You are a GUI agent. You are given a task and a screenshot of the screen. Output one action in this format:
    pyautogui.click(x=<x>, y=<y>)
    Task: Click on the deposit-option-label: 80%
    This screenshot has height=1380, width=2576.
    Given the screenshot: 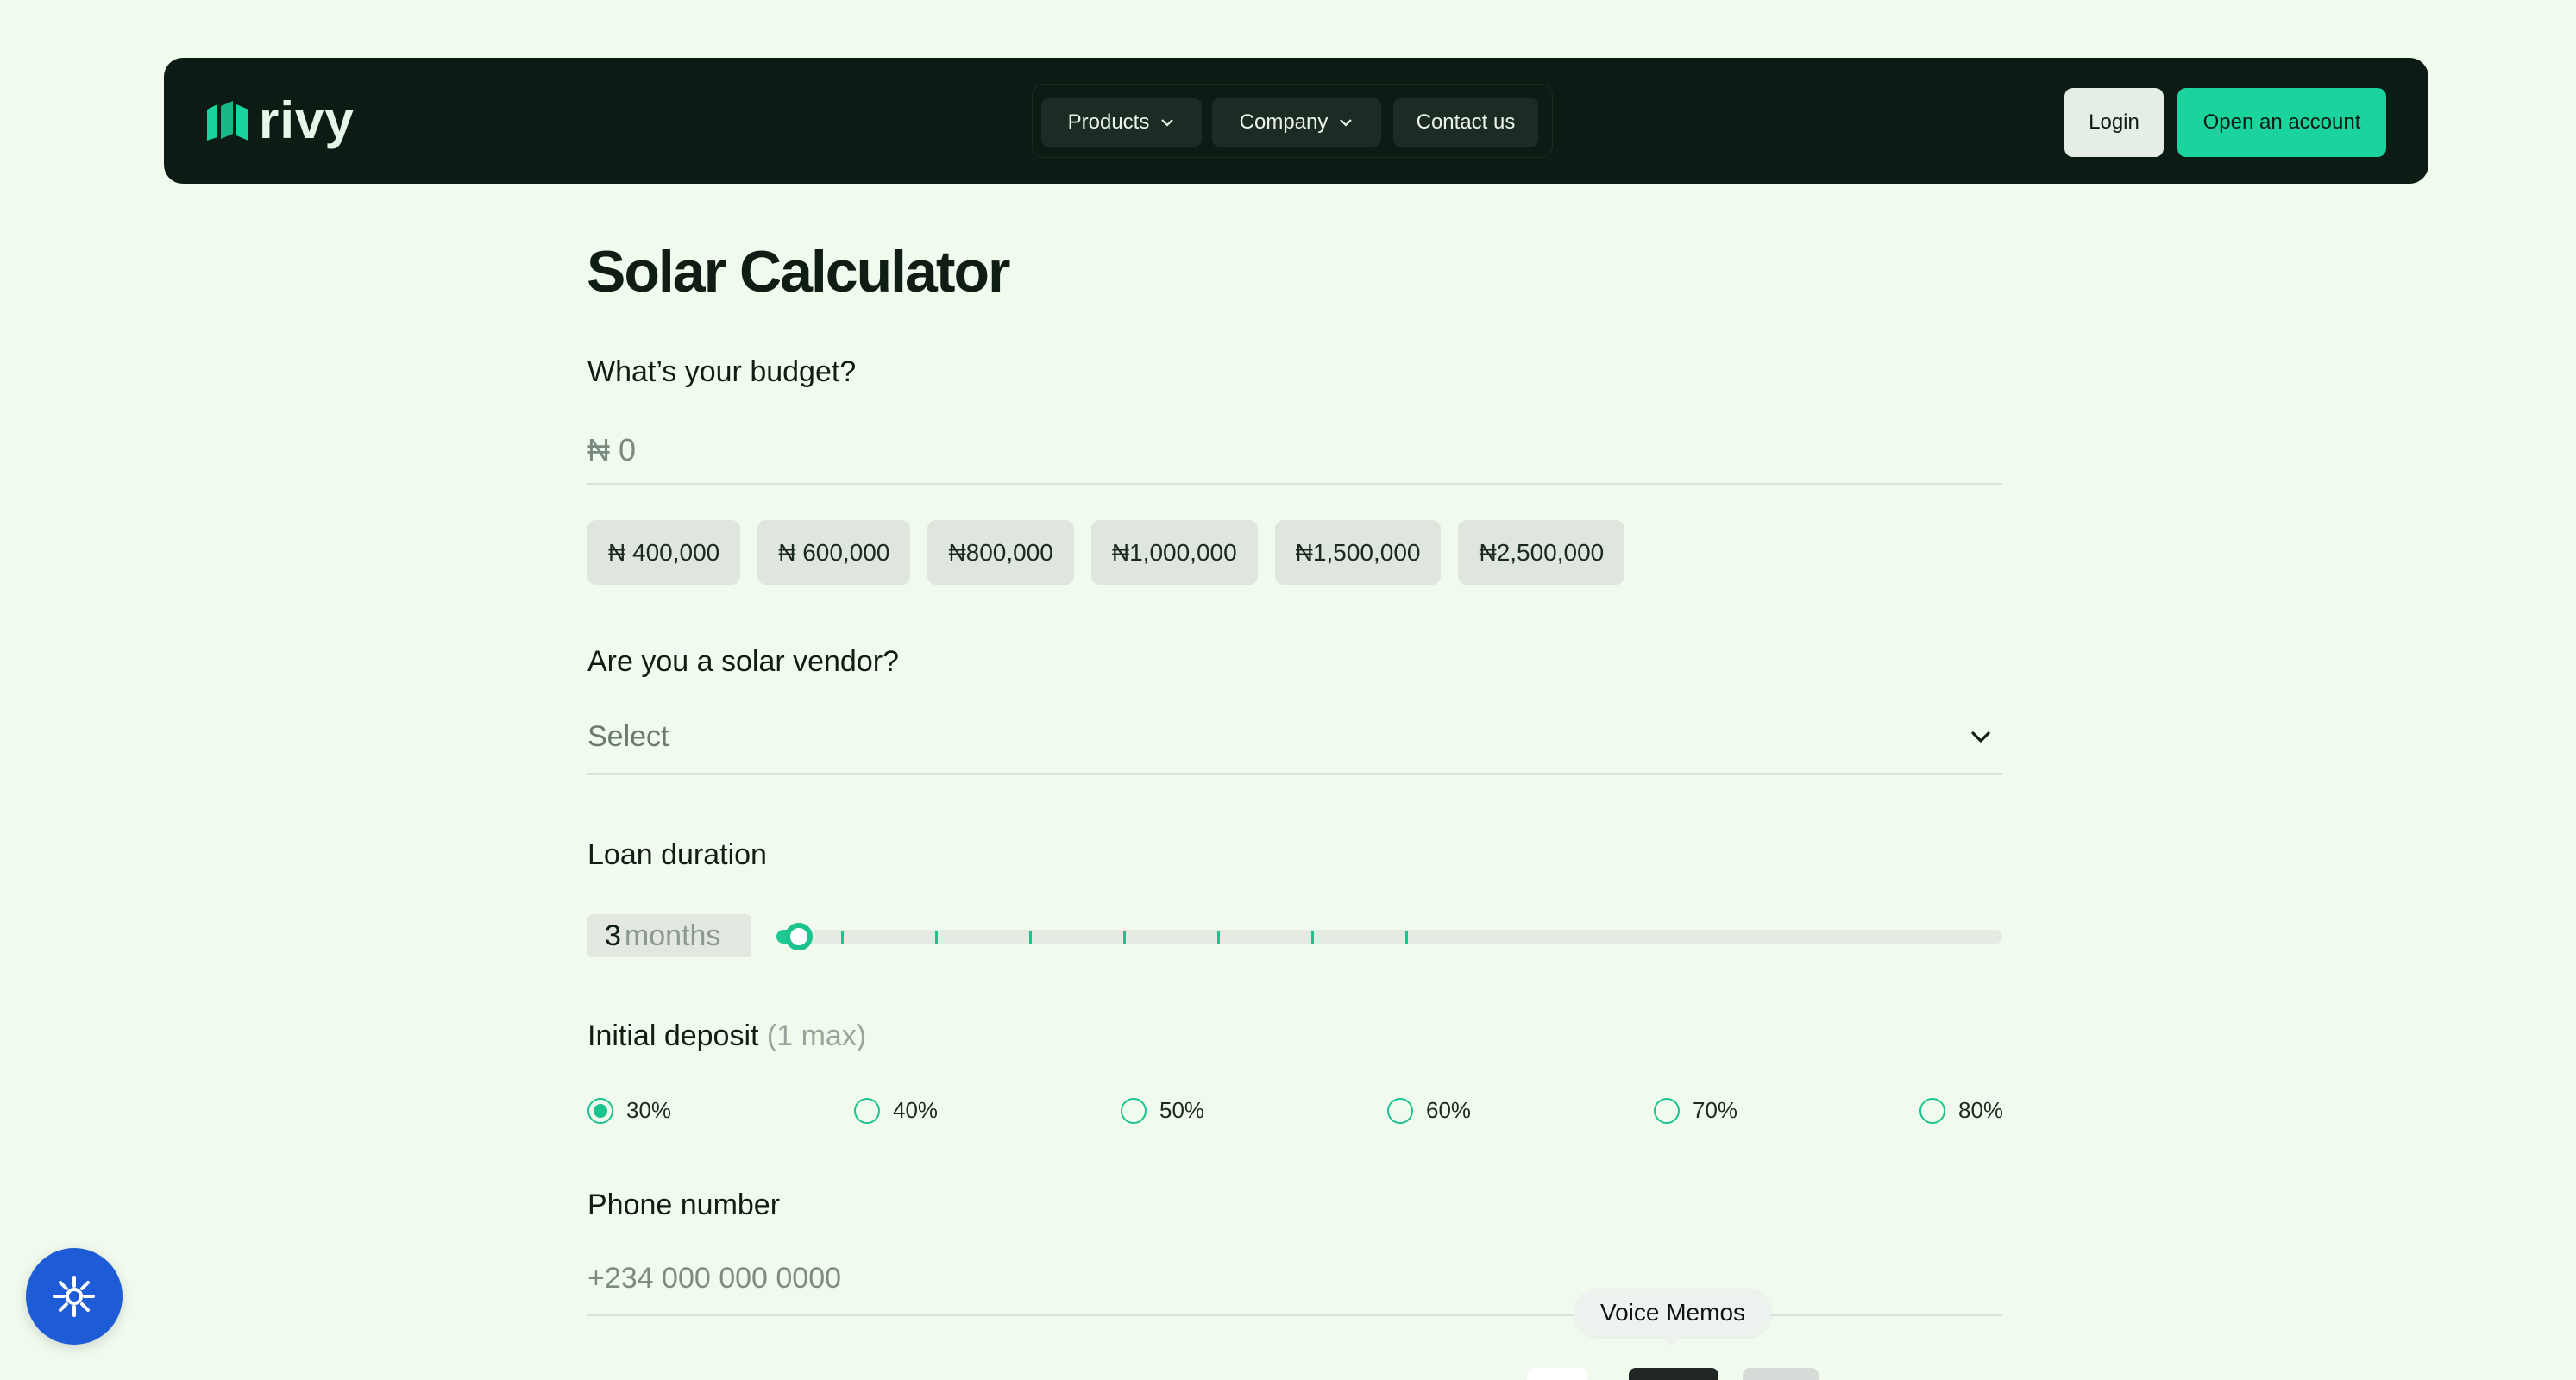 What is the action you would take?
    pyautogui.click(x=1981, y=1110)
    